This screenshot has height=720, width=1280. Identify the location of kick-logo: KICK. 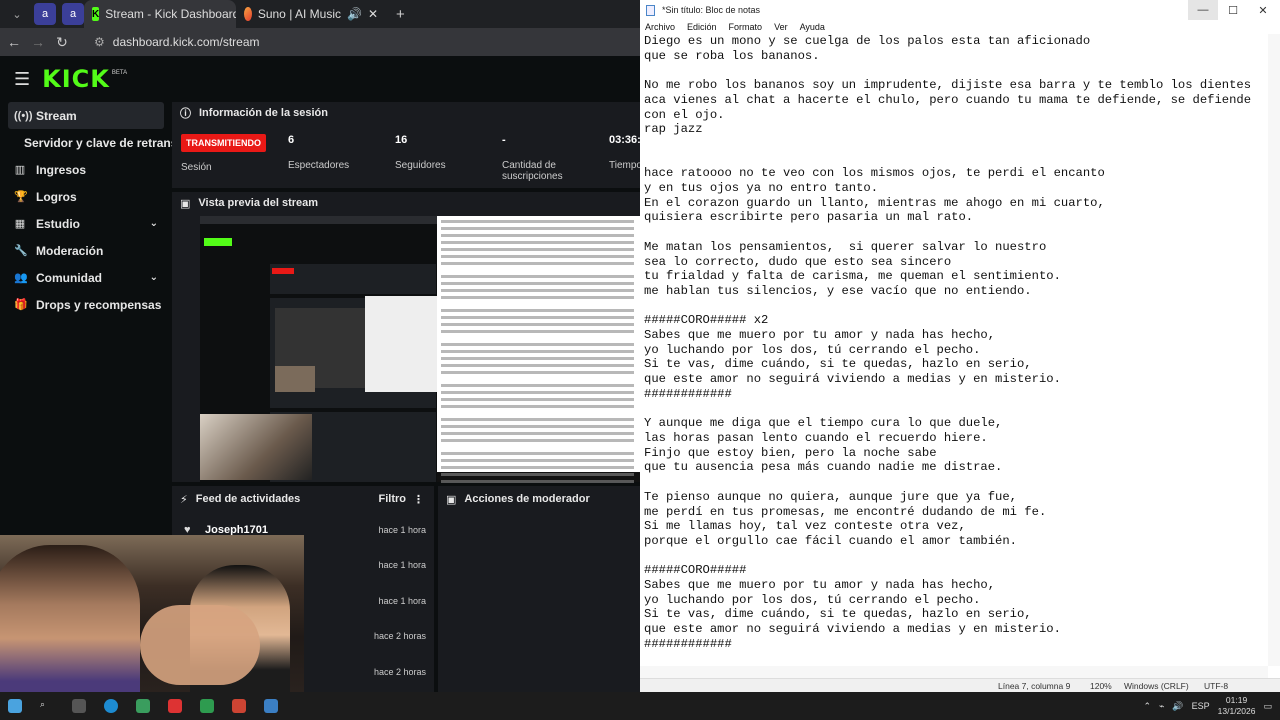
(76, 79).